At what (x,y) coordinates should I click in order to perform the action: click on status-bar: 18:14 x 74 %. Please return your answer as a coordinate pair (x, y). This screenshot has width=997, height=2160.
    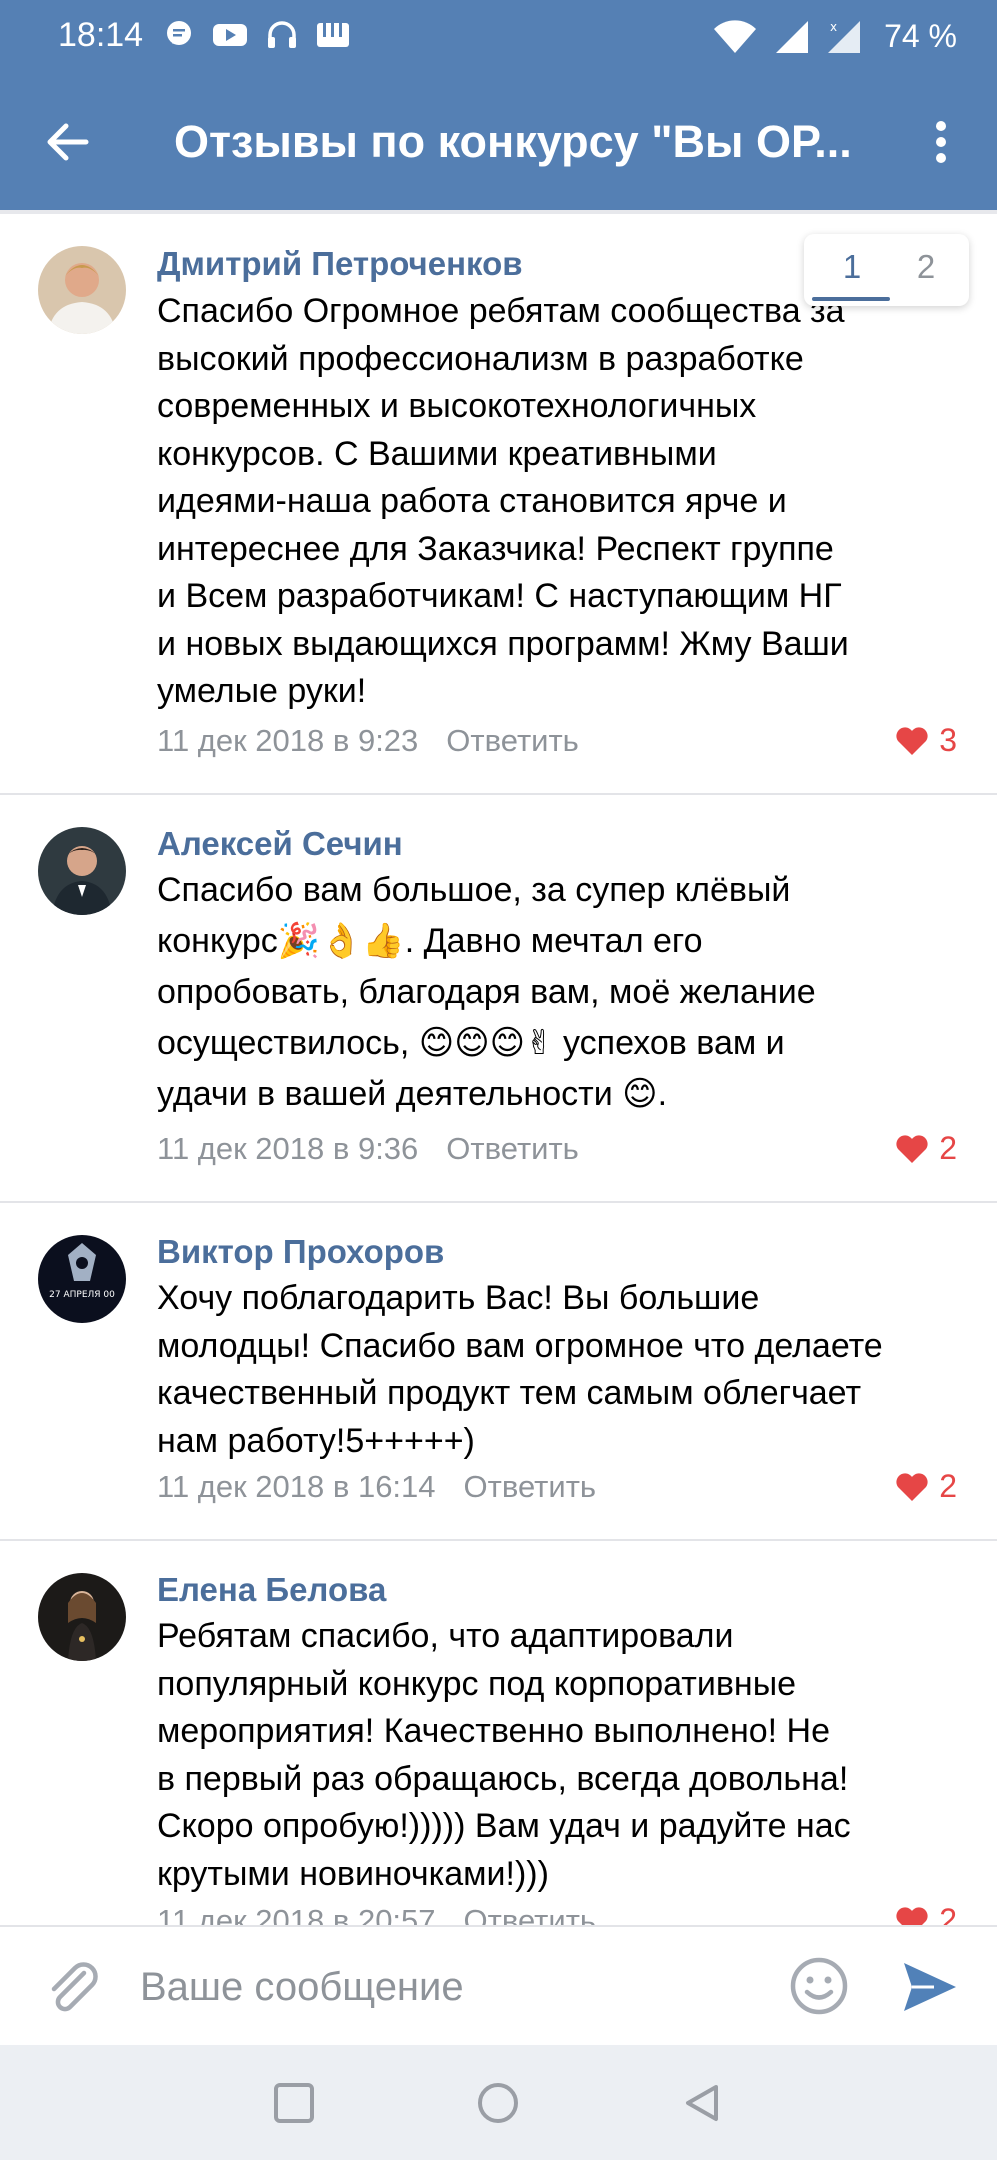
    Looking at the image, I should click on (498, 38).